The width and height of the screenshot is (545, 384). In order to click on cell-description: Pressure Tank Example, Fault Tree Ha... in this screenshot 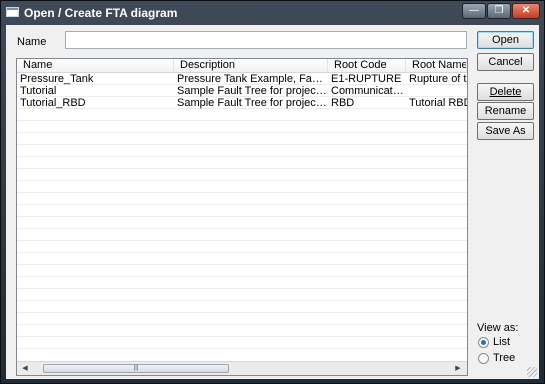, I will do `click(252, 79)`.